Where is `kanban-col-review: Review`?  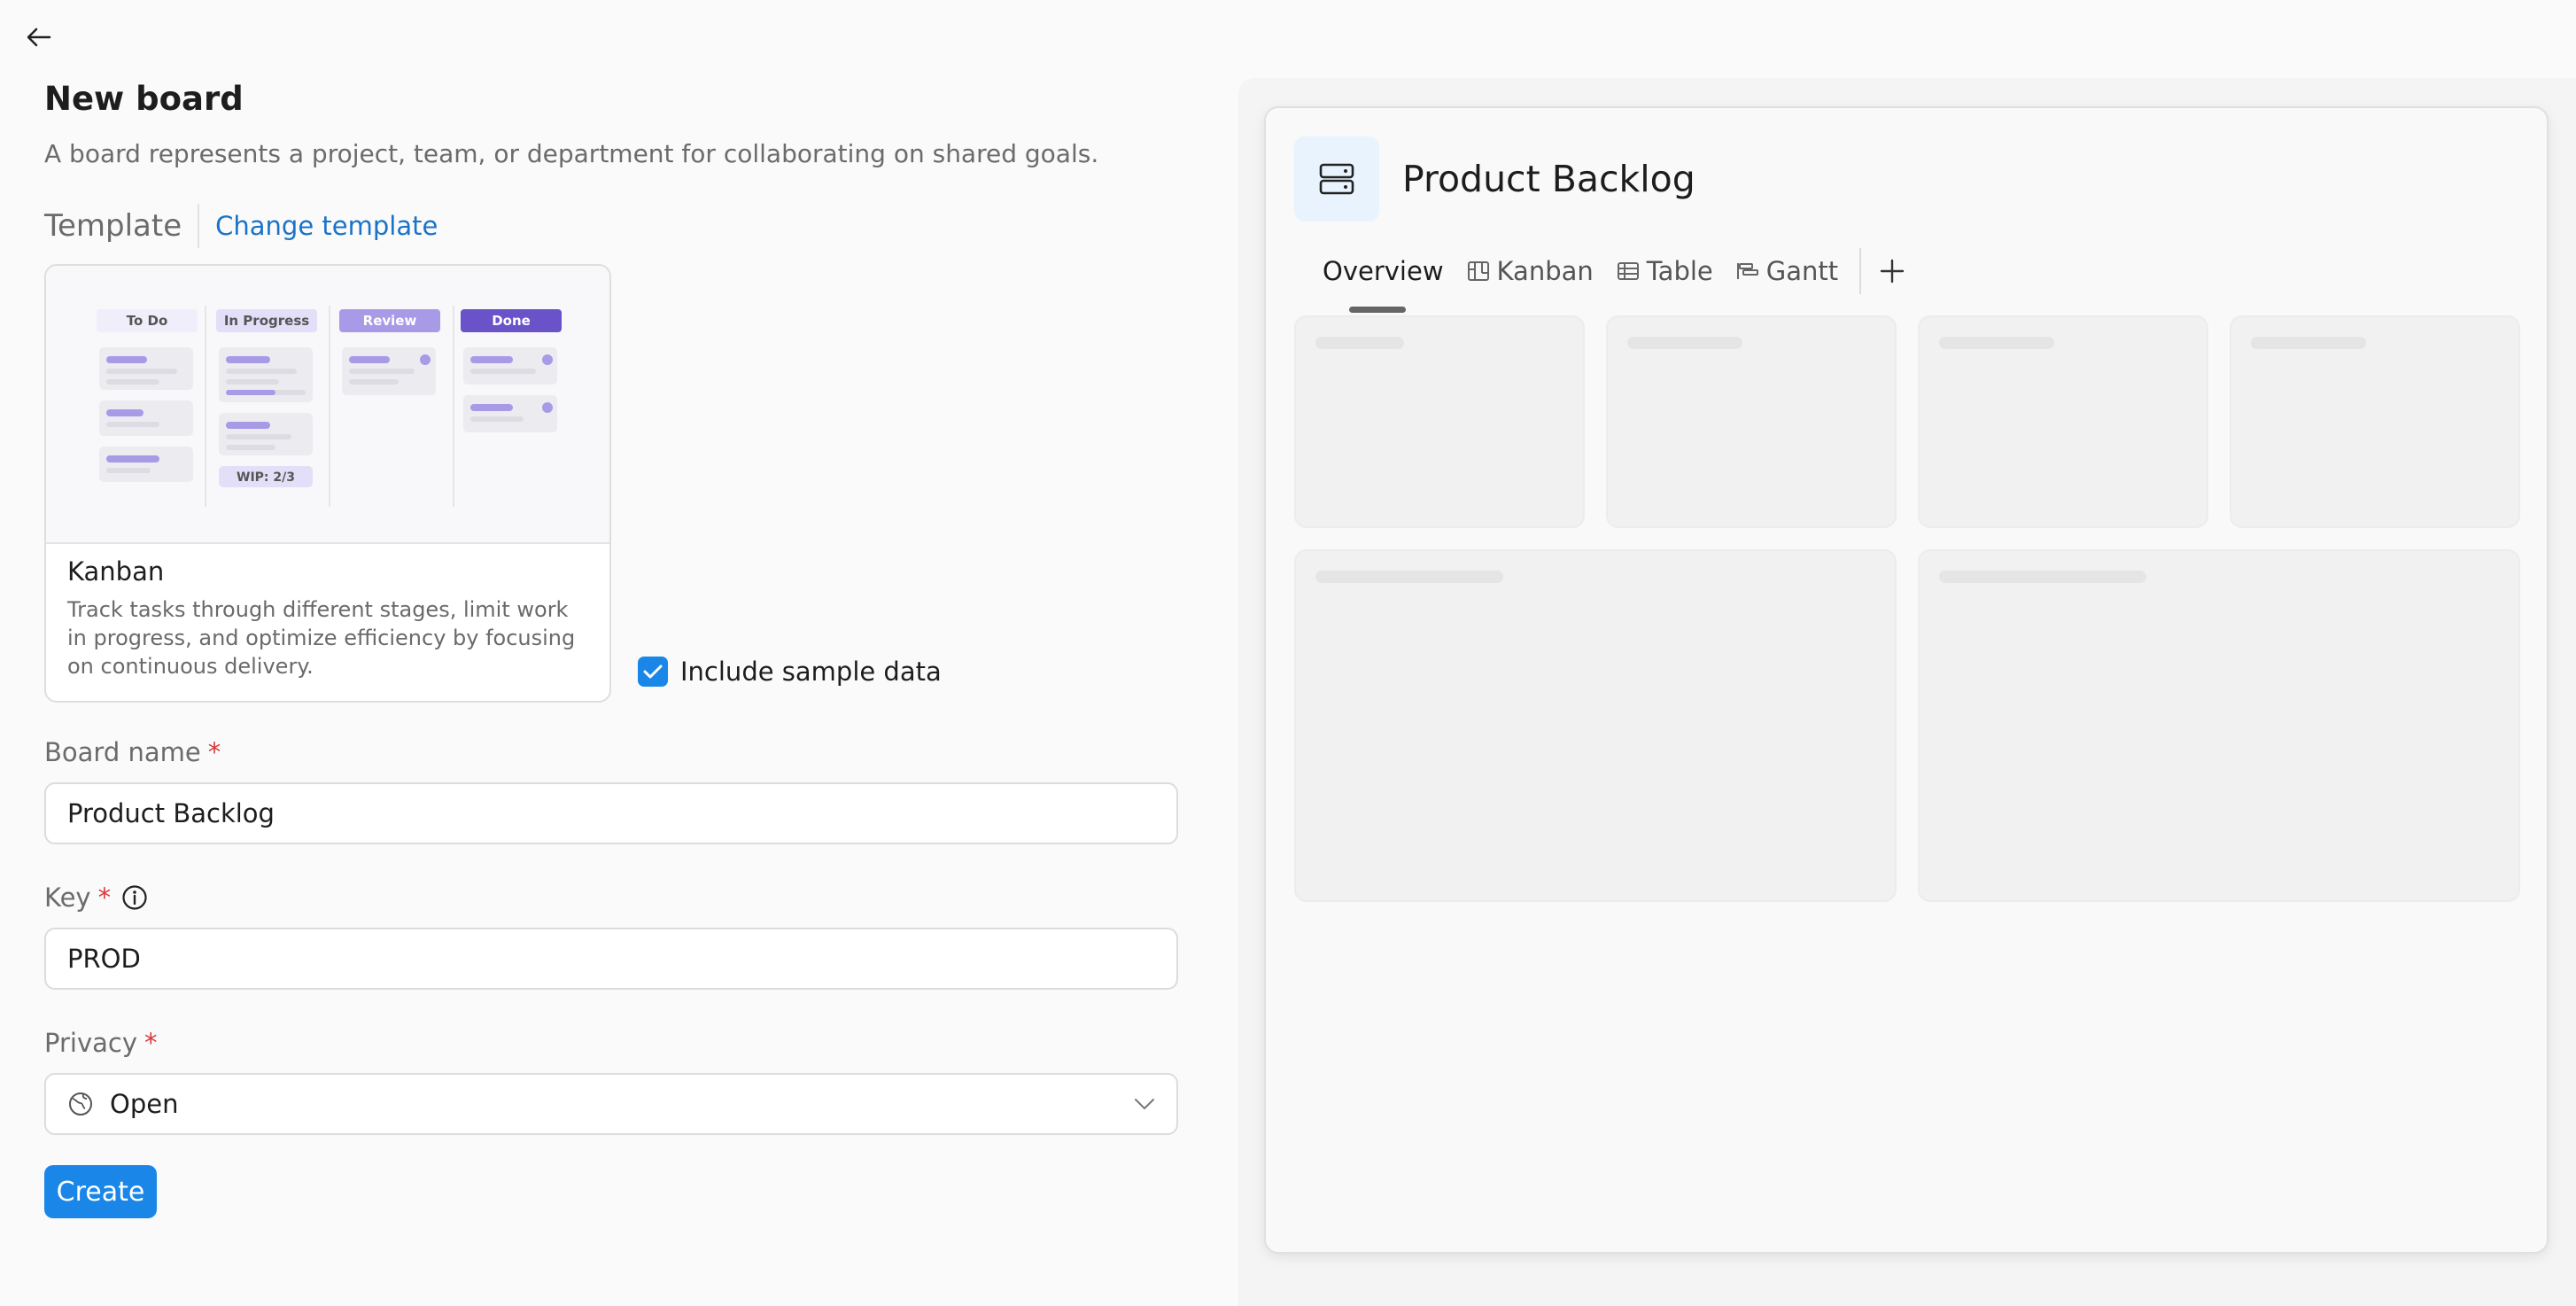 kanban-col-review: Review is located at coordinates (390, 321).